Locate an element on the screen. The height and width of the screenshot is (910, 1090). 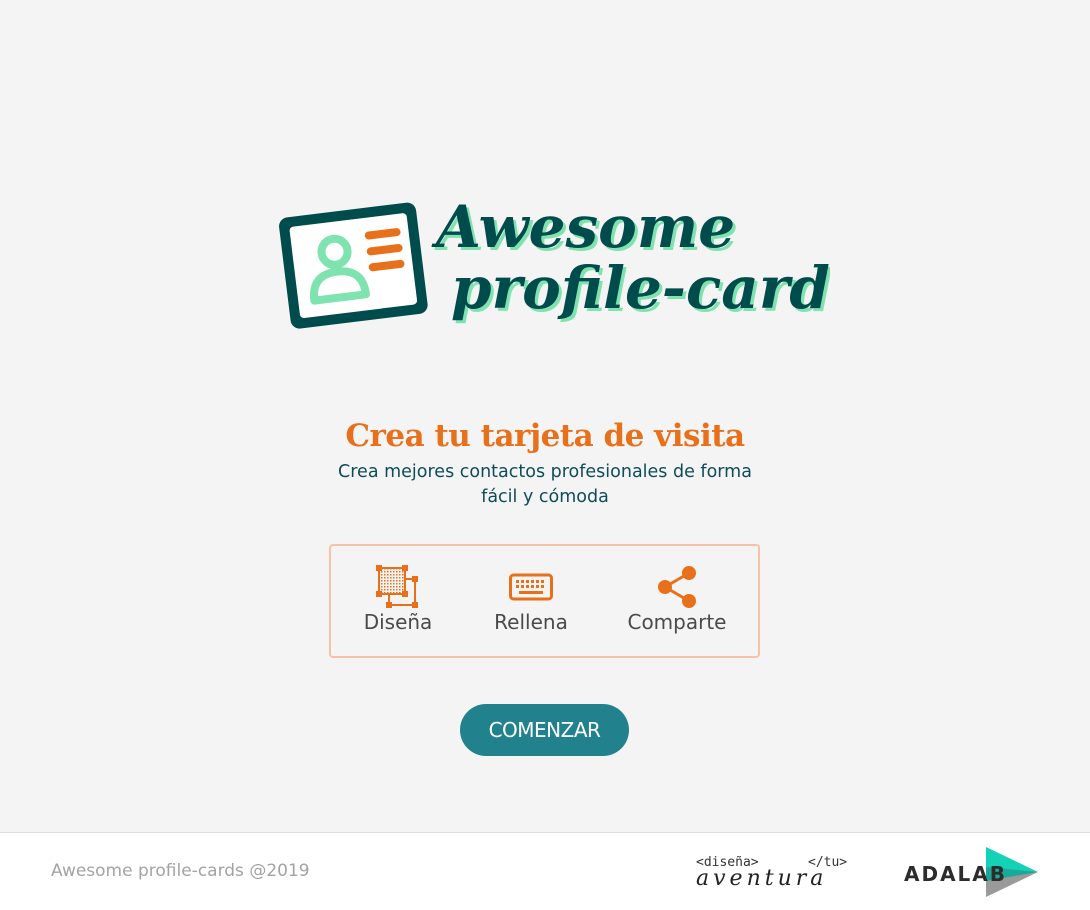
adalab-logo: ADALAB is located at coordinates (972, 873).